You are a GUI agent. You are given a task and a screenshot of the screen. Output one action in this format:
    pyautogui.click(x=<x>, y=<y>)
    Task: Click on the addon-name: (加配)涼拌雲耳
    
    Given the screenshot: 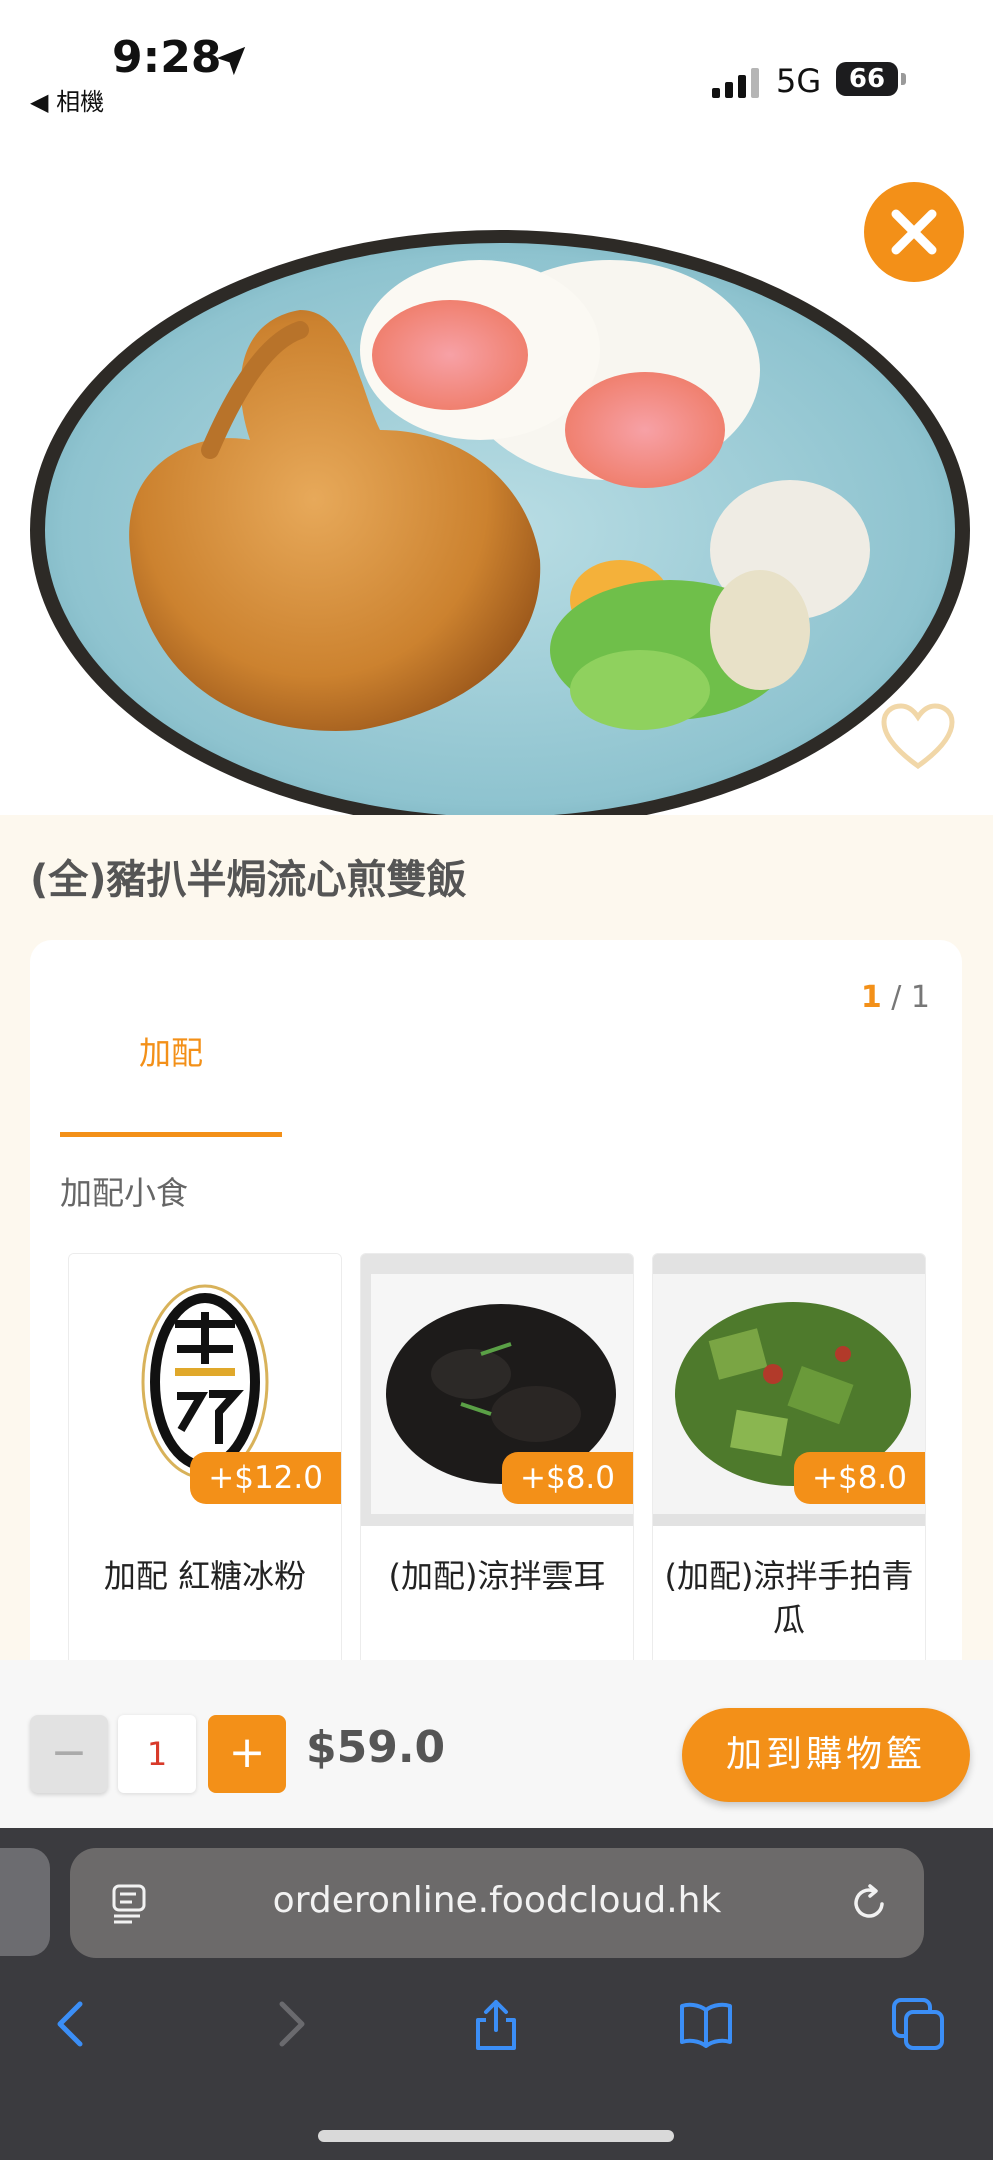 What is the action you would take?
    pyautogui.click(x=497, y=1576)
    